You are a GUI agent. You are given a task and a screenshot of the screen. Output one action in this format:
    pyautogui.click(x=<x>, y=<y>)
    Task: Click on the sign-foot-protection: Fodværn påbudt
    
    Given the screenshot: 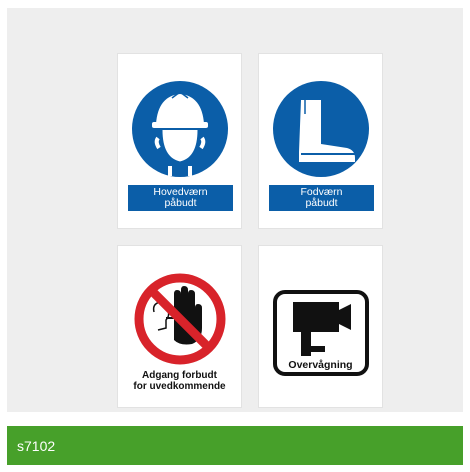 What is the action you would take?
    pyautogui.click(x=320, y=141)
    